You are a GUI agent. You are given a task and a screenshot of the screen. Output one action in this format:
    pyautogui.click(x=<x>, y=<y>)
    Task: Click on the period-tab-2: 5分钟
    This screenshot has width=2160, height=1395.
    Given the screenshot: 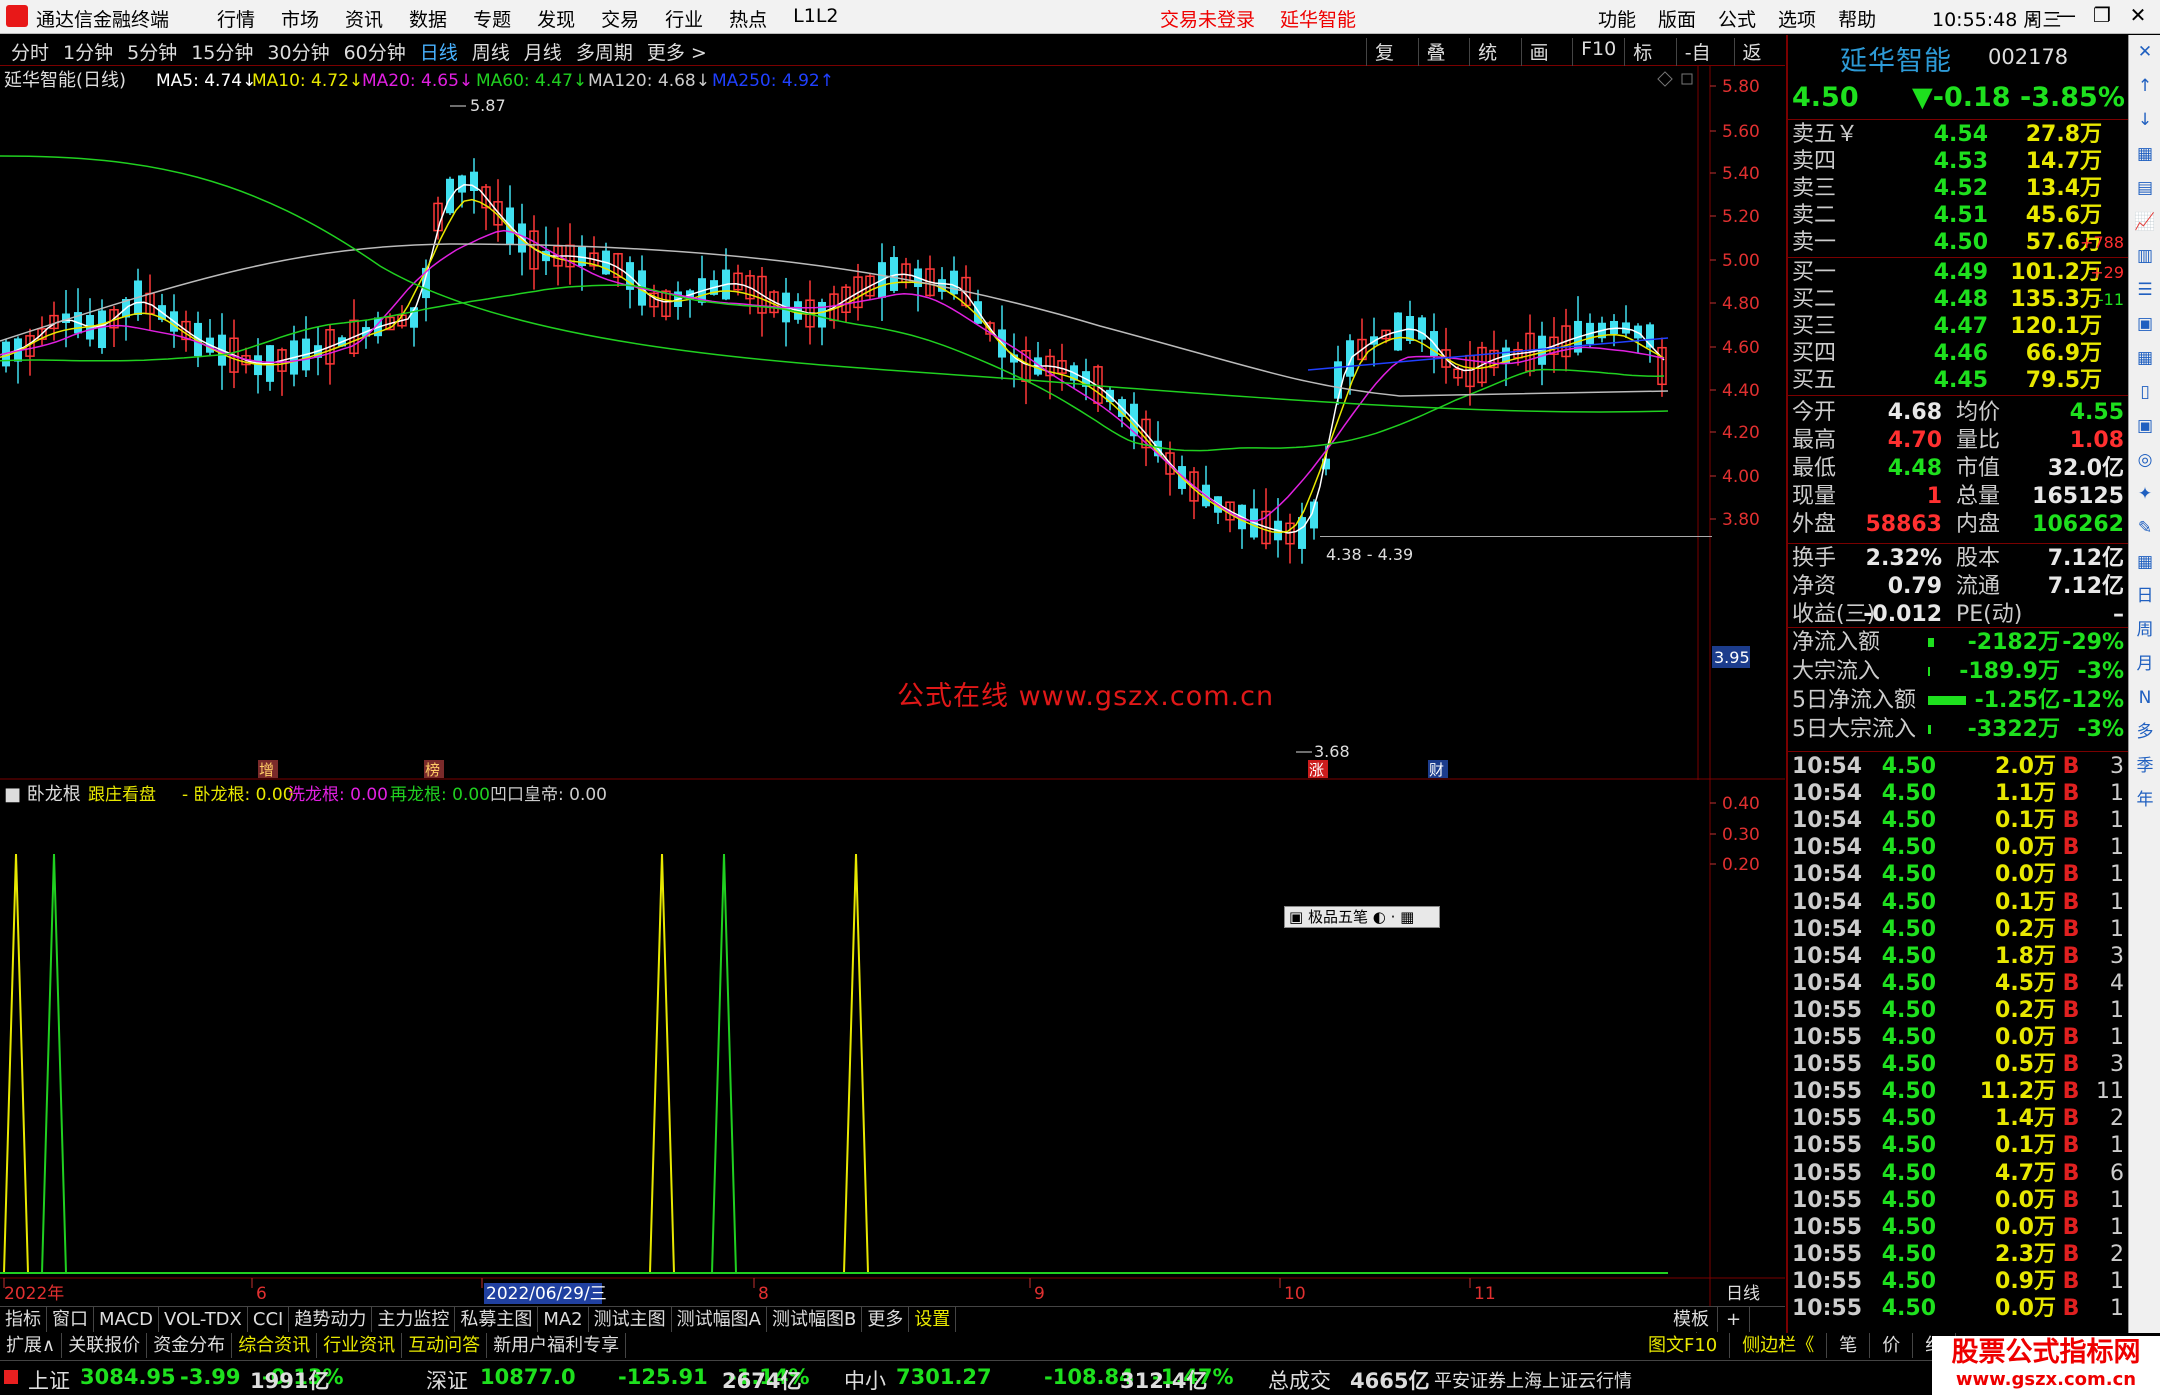 What is the action you would take?
    pyautogui.click(x=152, y=51)
    